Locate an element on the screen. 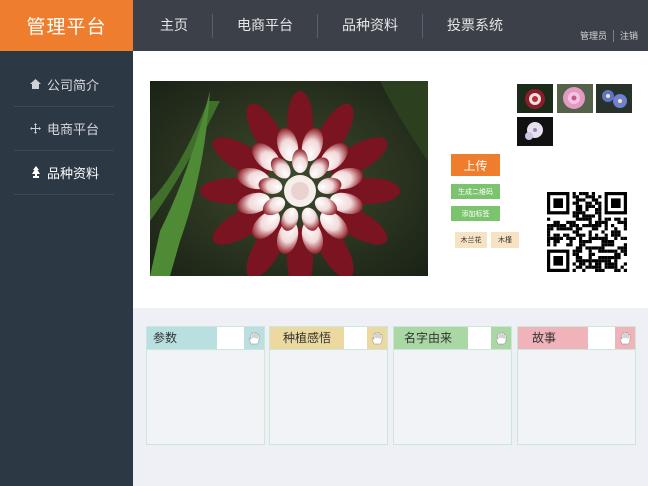 The height and width of the screenshot is (486, 648). card-header: 种植感悟 is located at coordinates (328, 338).